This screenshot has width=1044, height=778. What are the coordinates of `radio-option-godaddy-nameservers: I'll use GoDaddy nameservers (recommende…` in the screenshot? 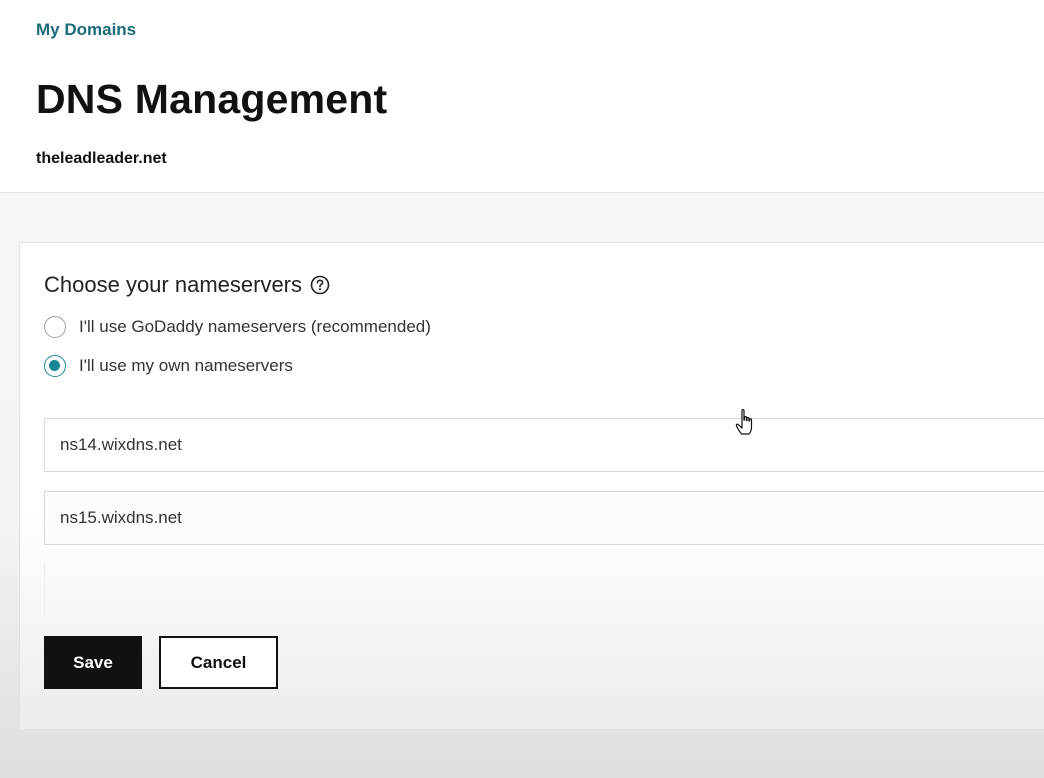 It's located at (237, 327).